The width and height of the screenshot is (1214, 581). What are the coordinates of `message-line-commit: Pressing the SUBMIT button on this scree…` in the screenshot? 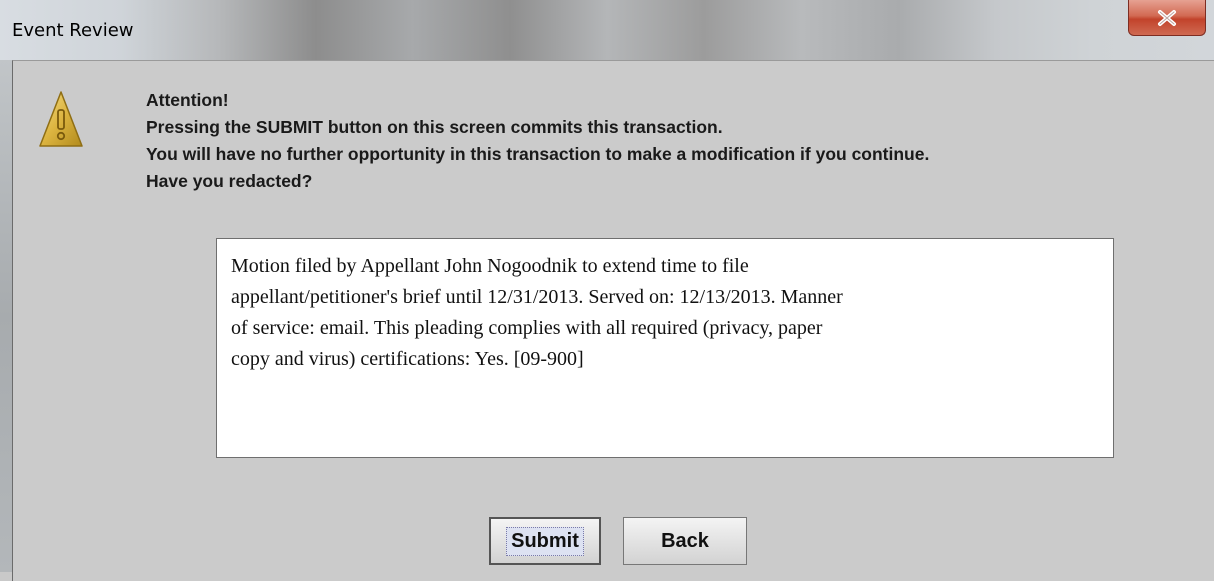 It's located at (434, 127).